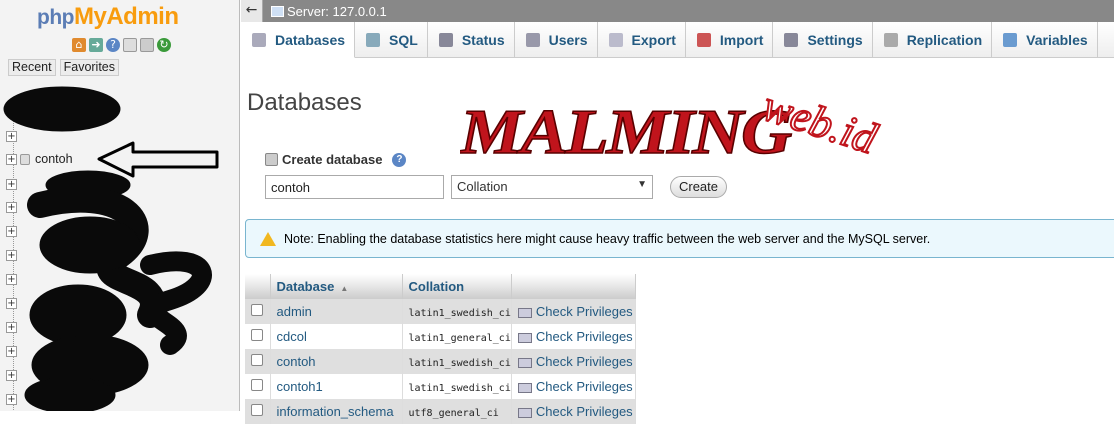 This screenshot has height=424, width=1114. Describe the element at coordinates (703, 40) in the screenshot. I see `import-icon` at that location.